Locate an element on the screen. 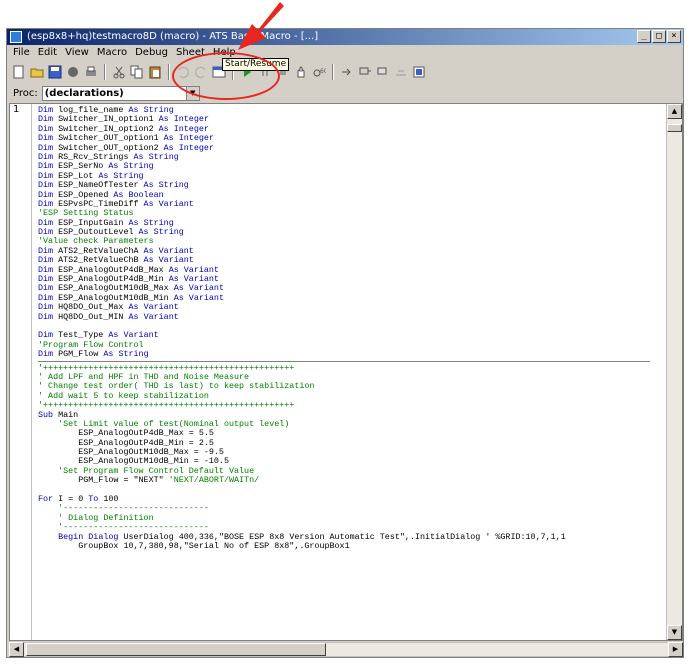 The image size is (690, 664). svg-text: 60 is located at coordinates (323, 71).